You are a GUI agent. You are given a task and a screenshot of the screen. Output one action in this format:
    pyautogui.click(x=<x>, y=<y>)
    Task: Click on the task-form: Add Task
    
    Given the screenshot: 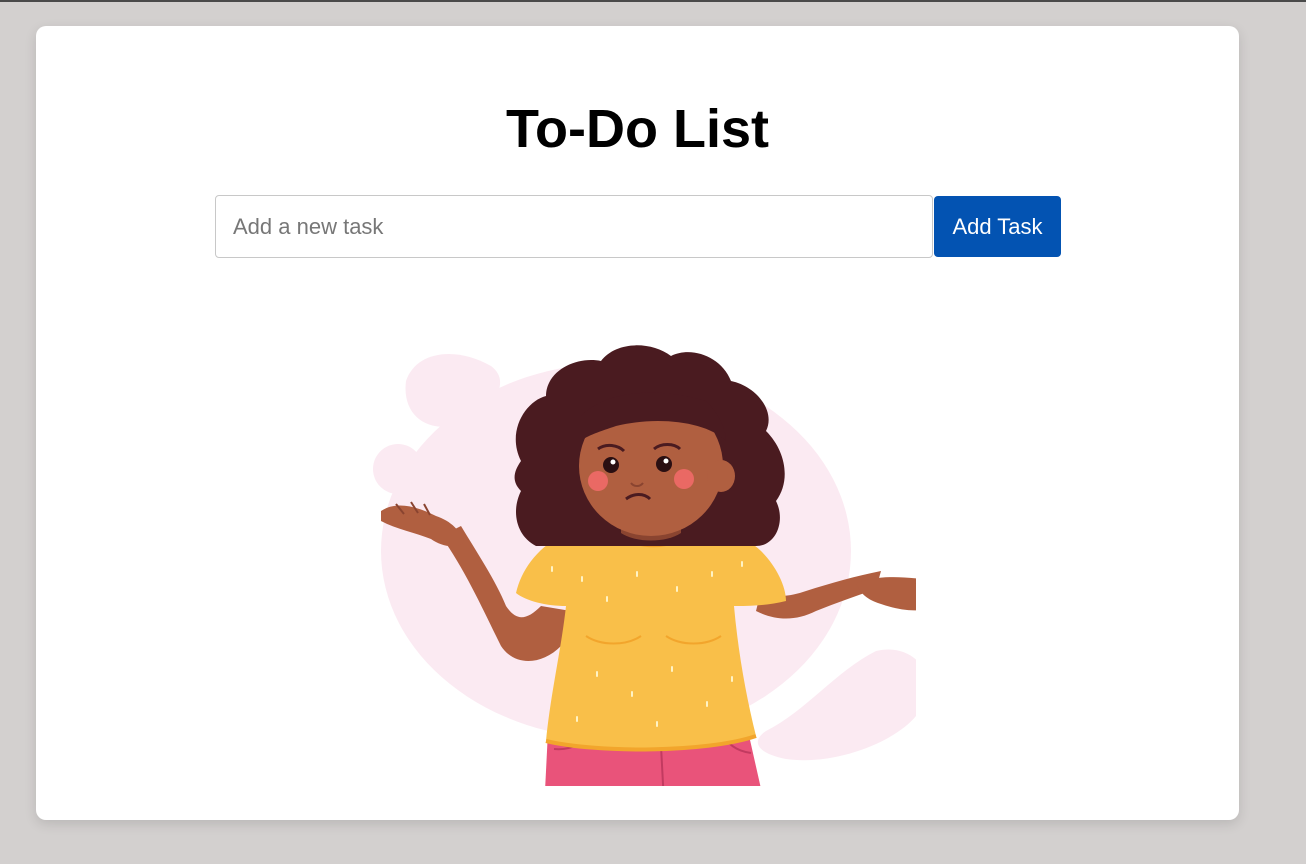 What is the action you would take?
    pyautogui.click(x=638, y=226)
    